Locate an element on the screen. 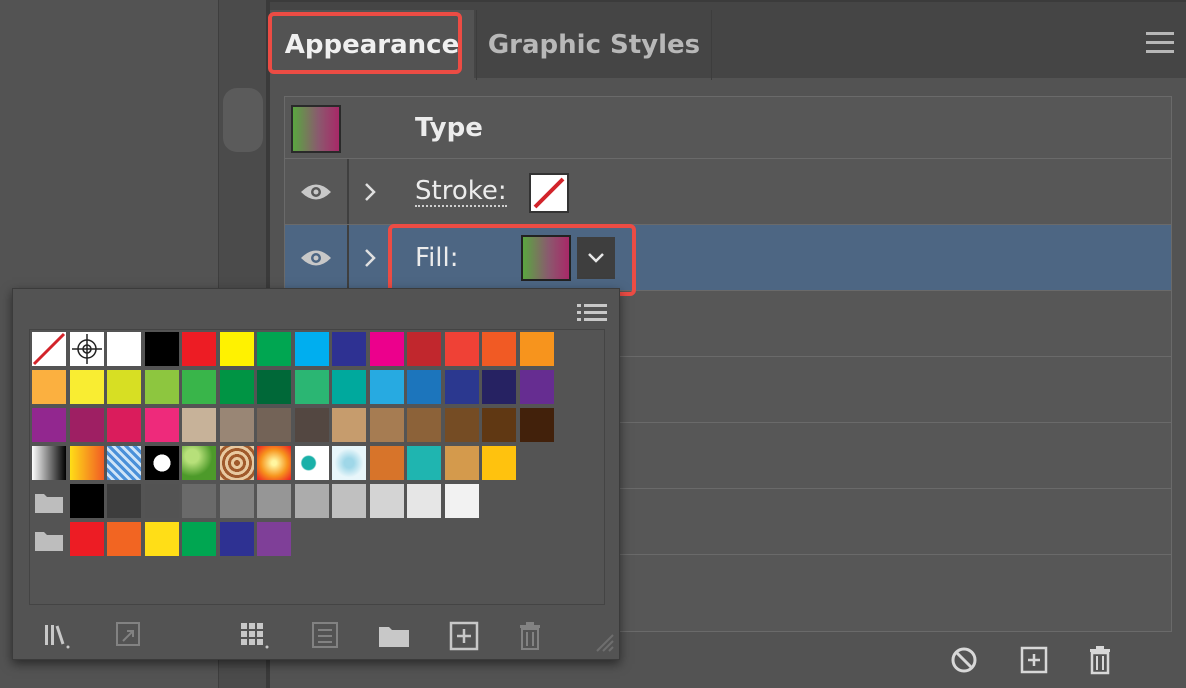  stroke-row: Stroke: is located at coordinates (728, 192).